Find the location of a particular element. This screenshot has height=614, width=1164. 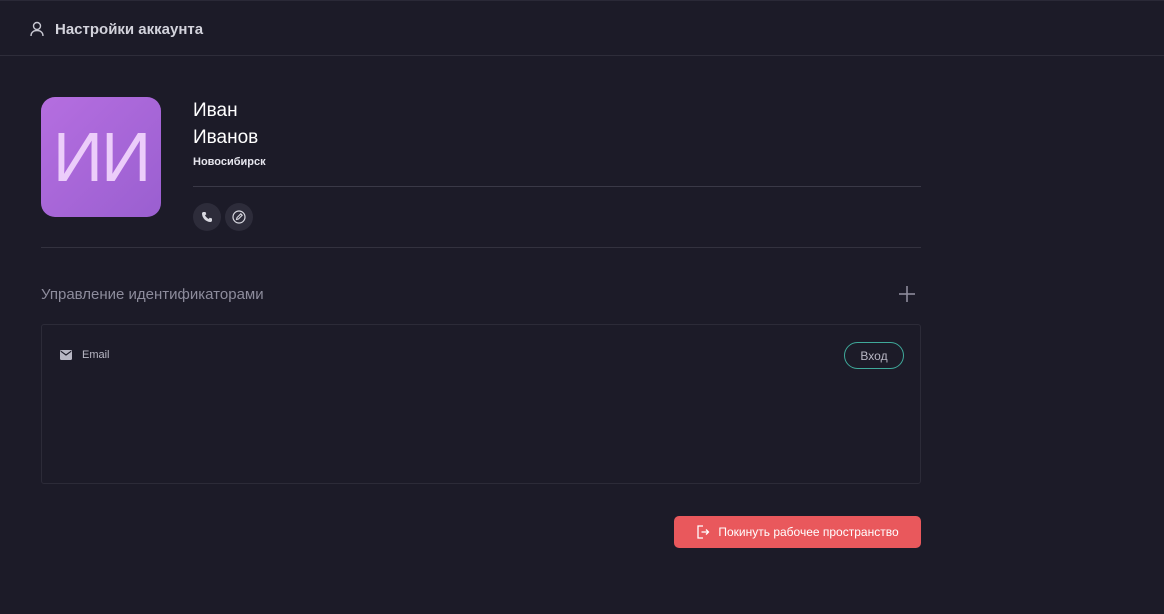

call-button is located at coordinates (207, 217).